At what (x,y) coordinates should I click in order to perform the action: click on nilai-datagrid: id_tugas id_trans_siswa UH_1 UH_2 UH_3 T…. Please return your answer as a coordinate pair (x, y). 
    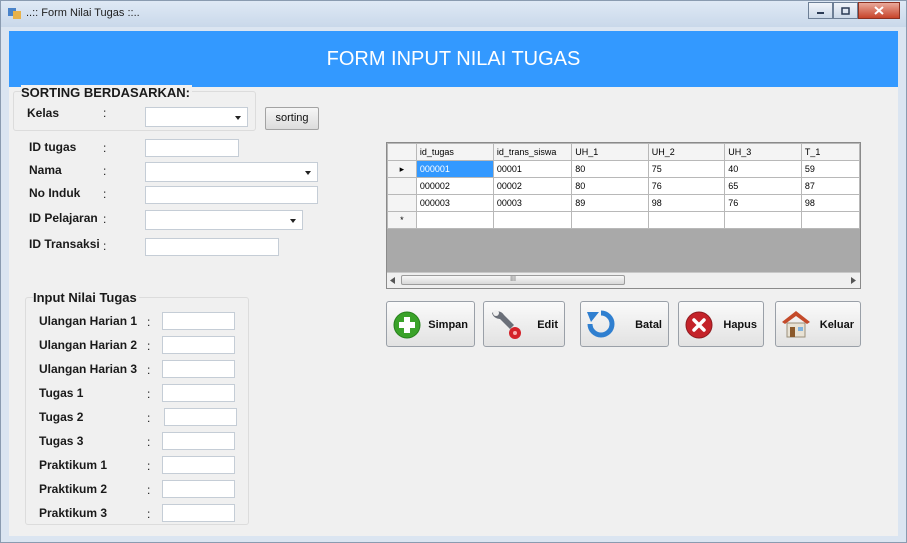
    Looking at the image, I should click on (623, 215).